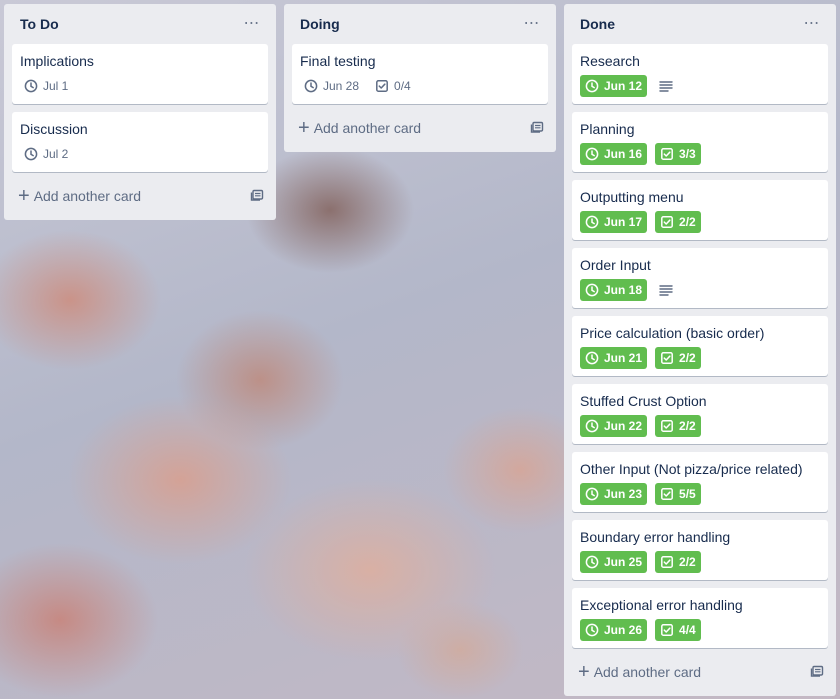 The width and height of the screenshot is (840, 699). Describe the element at coordinates (623, 358) in the screenshot. I see `due-date-text: Jun 21` at that location.